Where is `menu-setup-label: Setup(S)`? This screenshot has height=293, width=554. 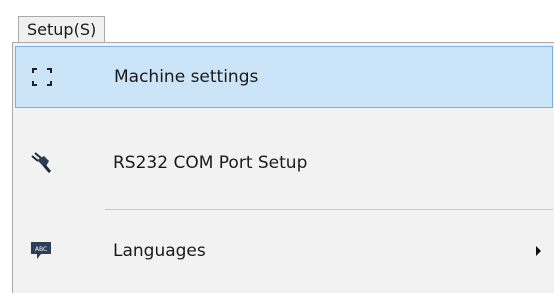
menu-setup-label: Setup(S) is located at coordinates (62, 29).